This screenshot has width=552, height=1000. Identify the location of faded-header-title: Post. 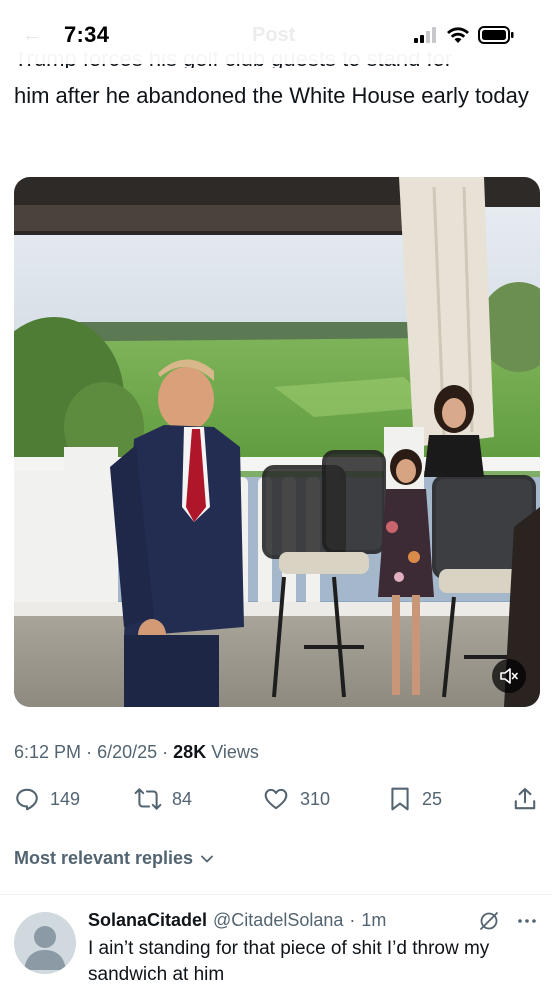
(274, 35).